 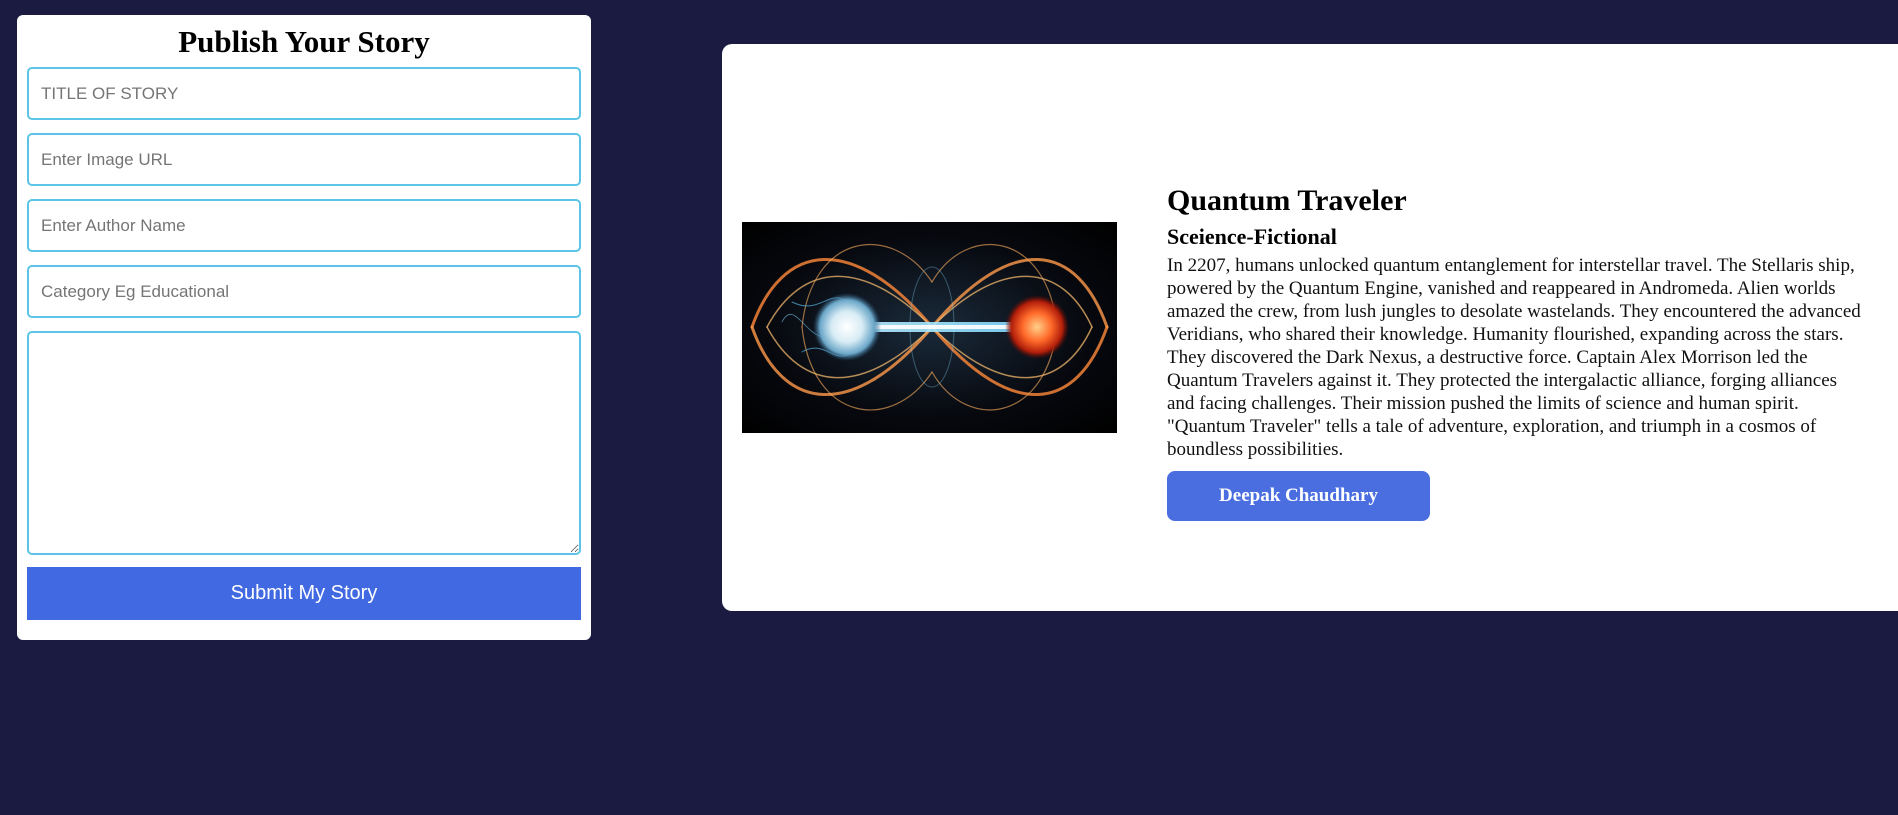 What do you see at coordinates (1252, 236) in the screenshot?
I see `story-category: Sceience-Fictional` at bounding box center [1252, 236].